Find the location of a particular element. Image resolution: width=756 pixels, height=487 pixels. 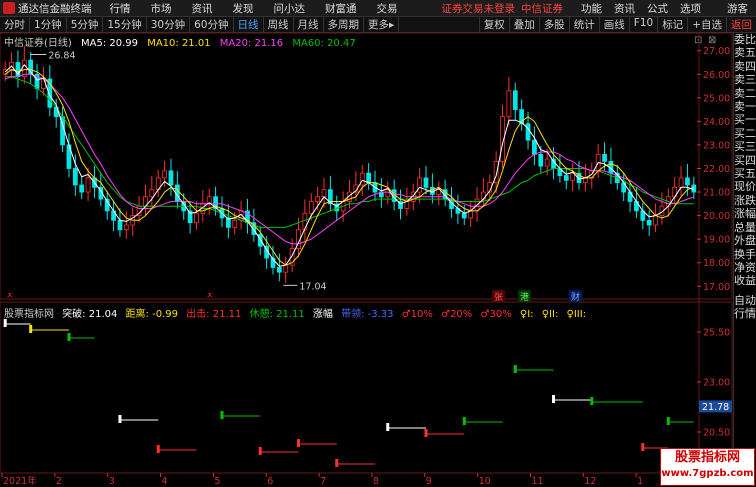

side-label-sell3: 卖三 is located at coordinates (745, 80).